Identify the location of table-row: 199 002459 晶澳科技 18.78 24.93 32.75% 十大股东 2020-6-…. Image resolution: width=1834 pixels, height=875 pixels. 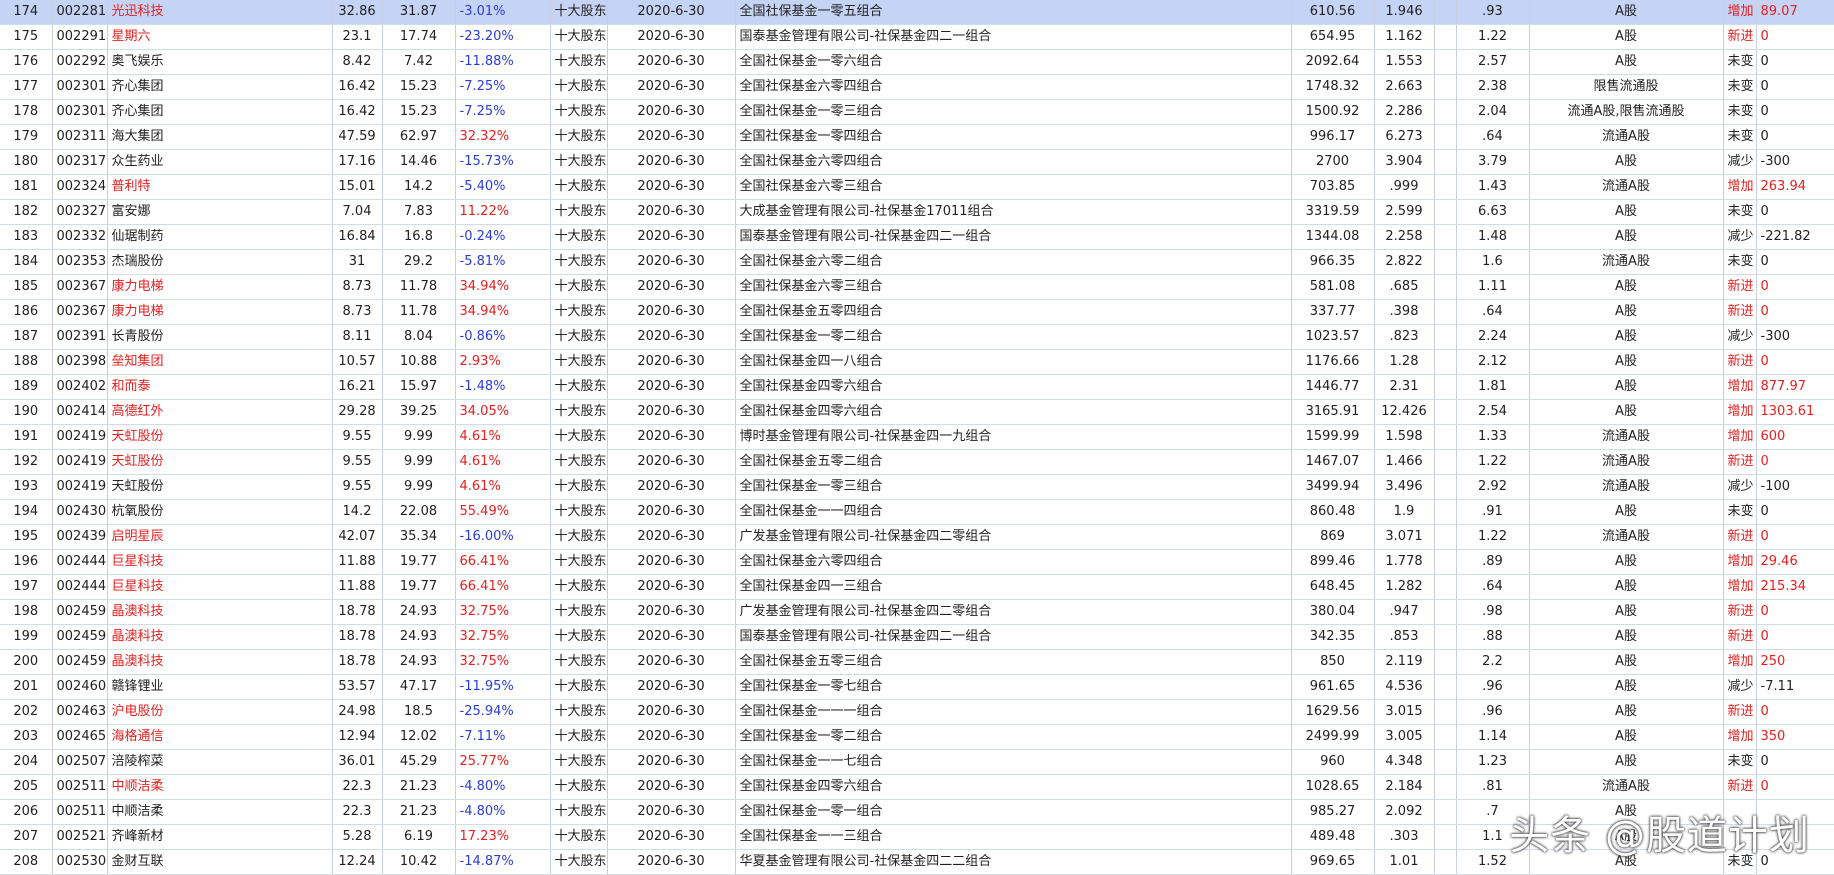
(917, 637).